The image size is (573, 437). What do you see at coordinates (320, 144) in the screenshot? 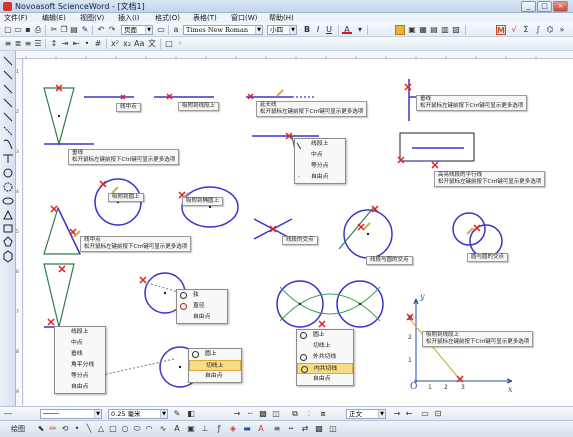
I see `menu-item-on-segment: 线段上` at bounding box center [320, 144].